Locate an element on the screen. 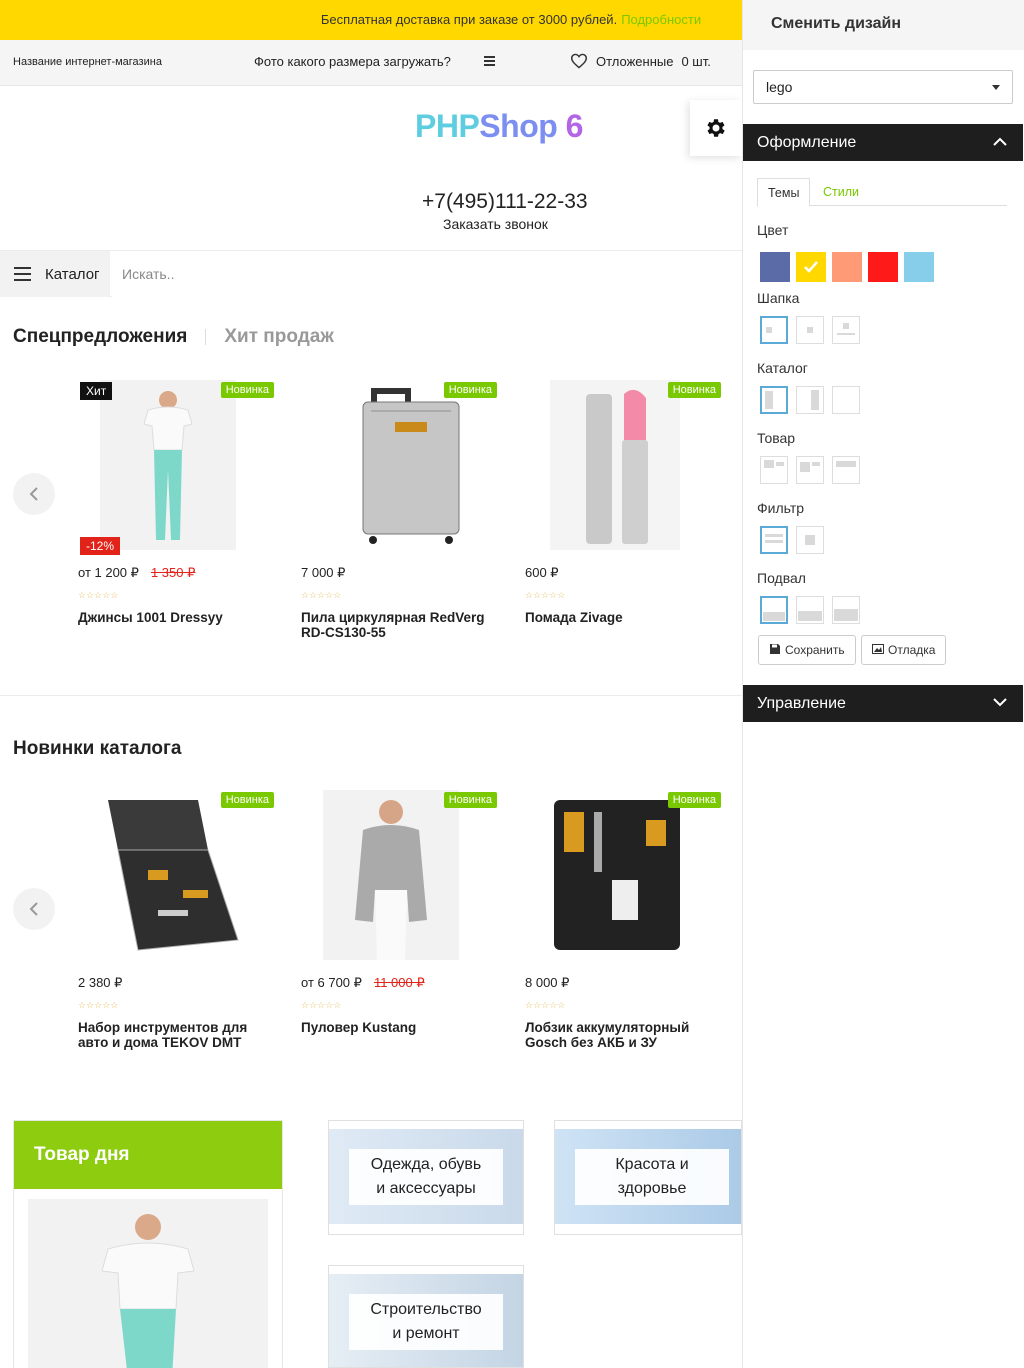 The width and height of the screenshot is (1024, 1368). color-swatch-blue is located at coordinates (775, 267).